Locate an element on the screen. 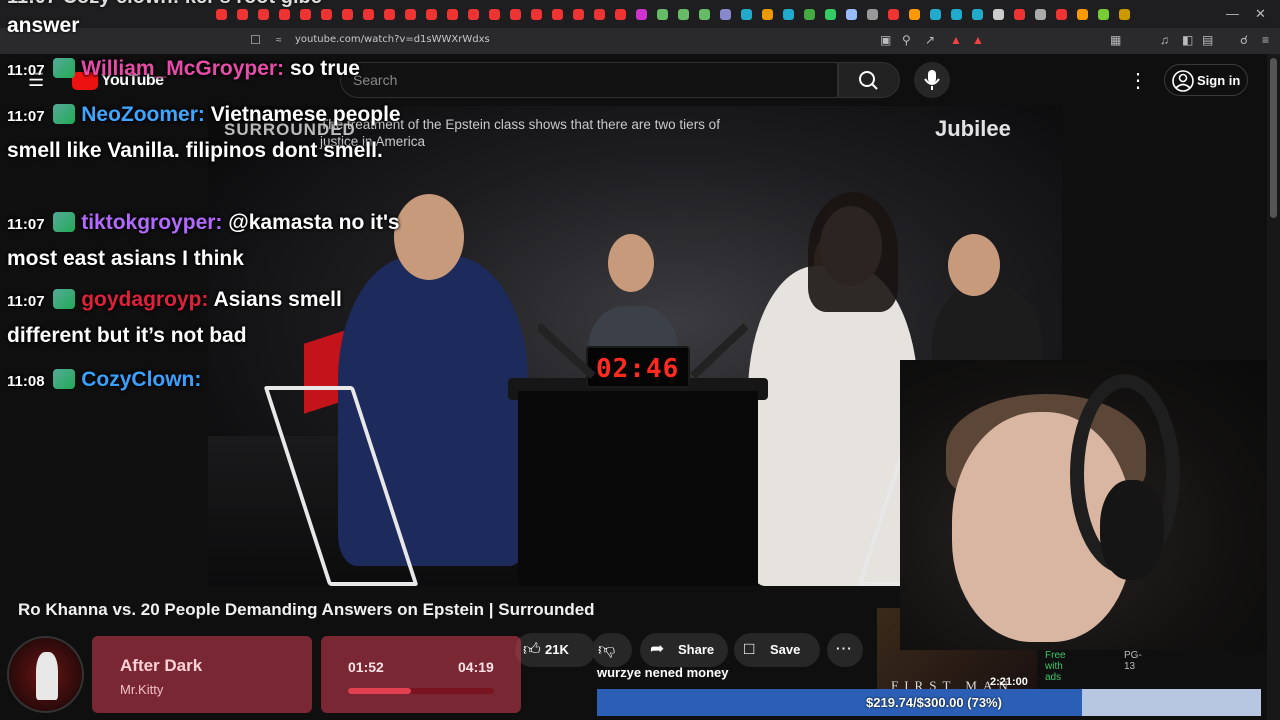 The height and width of the screenshot is (720, 1280). screen-icon: ▣ is located at coordinates (885, 40).